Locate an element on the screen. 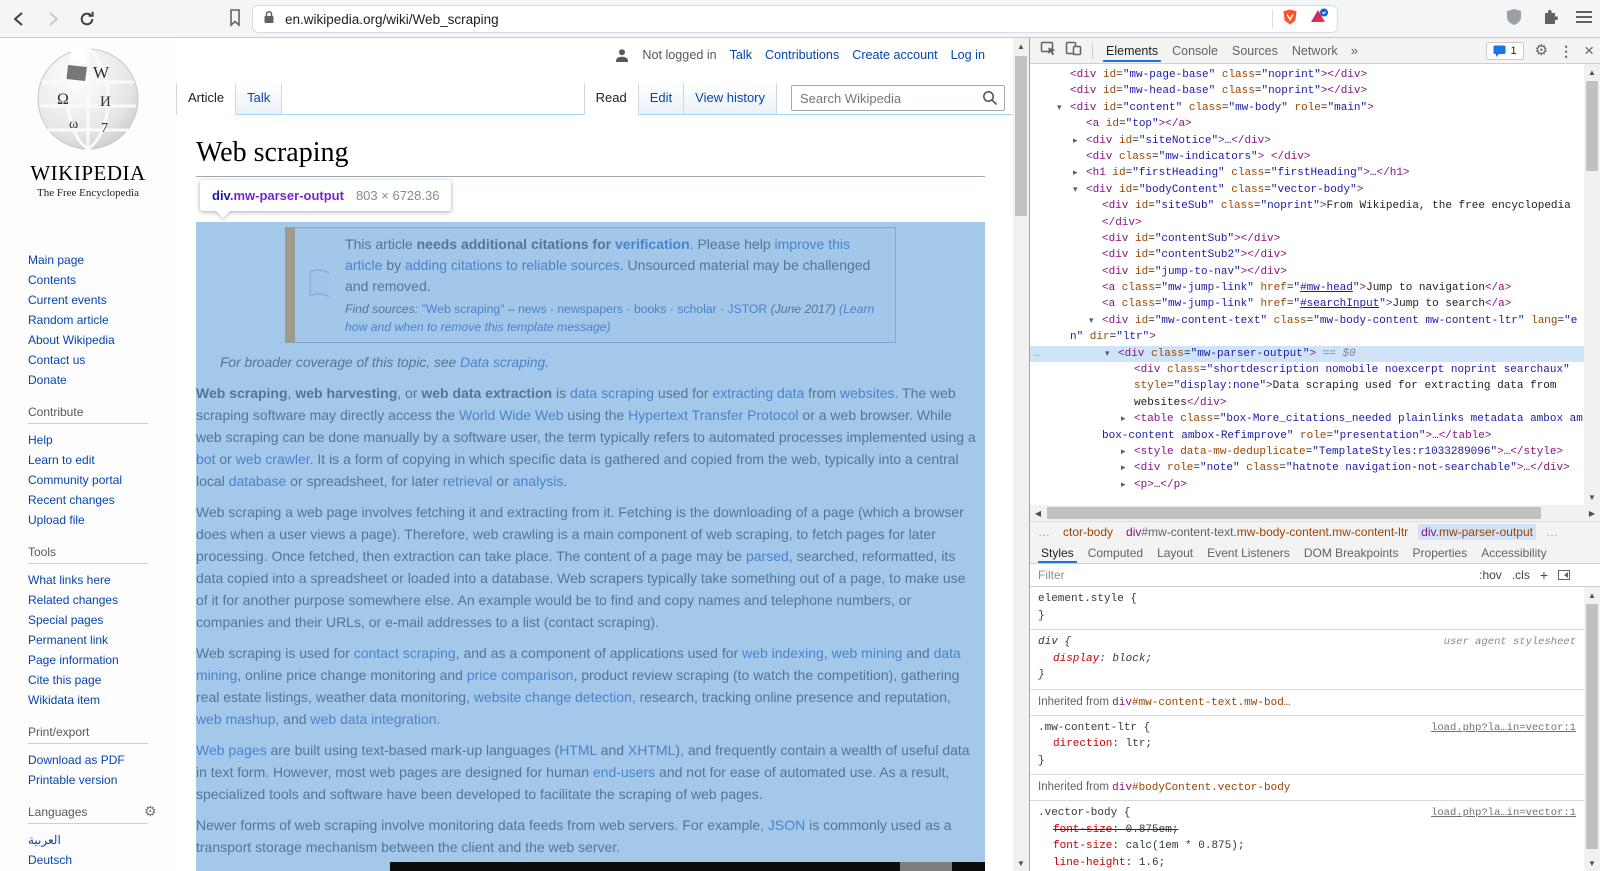 The height and width of the screenshot is (871, 1600). more-tabs-chevron: » is located at coordinates (1354, 50).